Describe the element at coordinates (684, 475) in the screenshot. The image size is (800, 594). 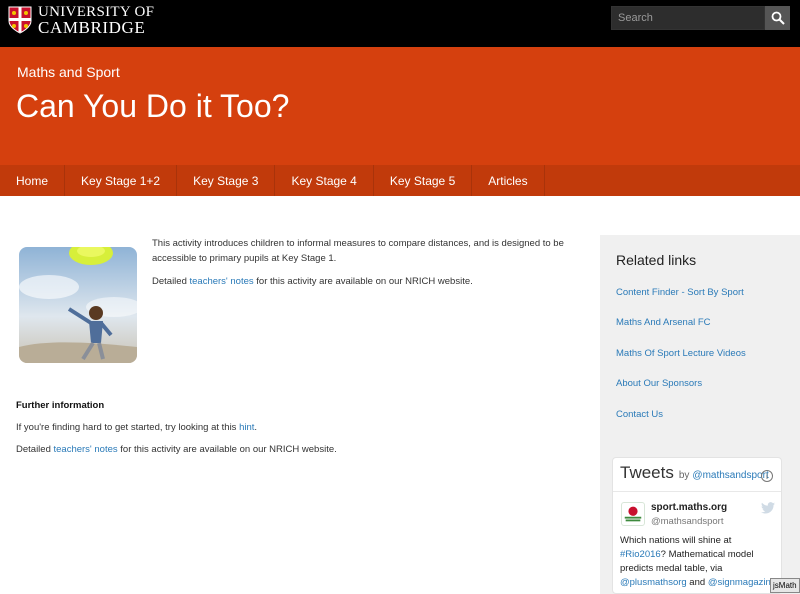
I see `tweets-by: by` at that location.